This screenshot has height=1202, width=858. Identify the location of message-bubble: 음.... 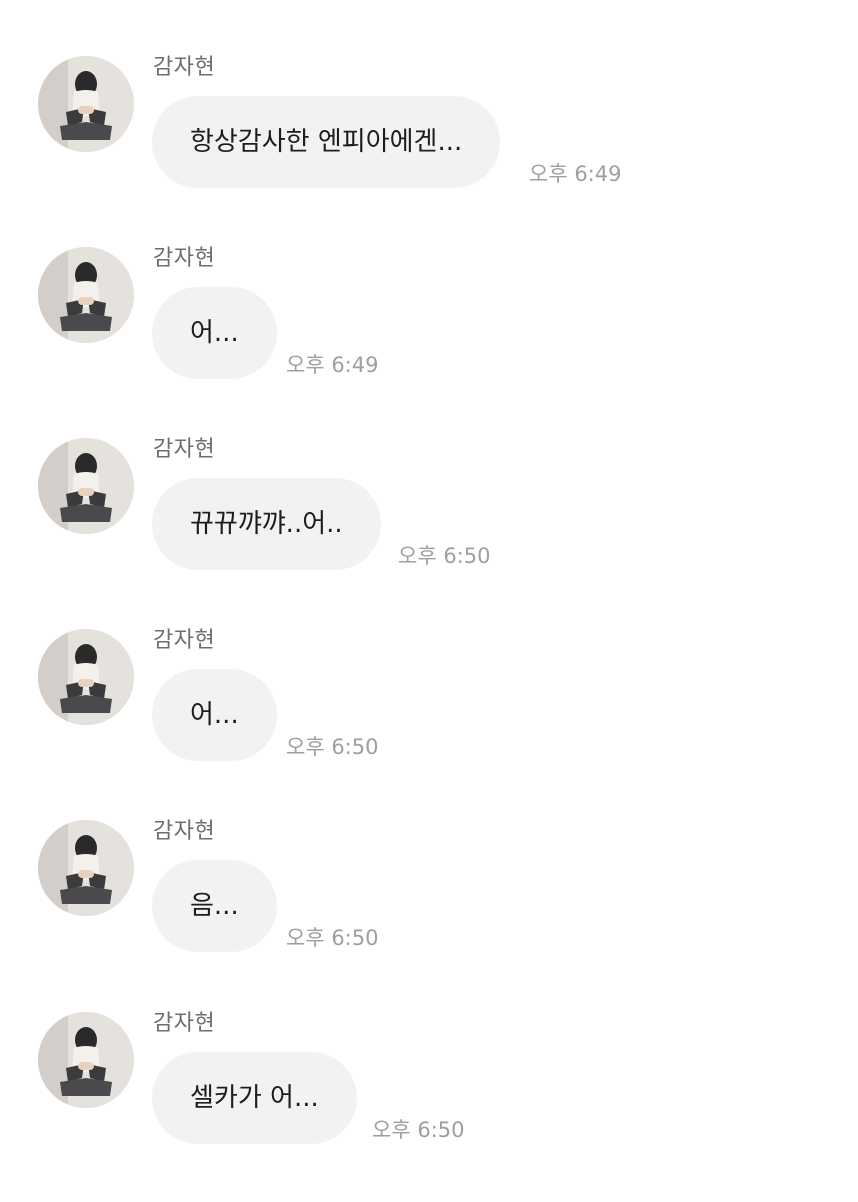
(214, 906).